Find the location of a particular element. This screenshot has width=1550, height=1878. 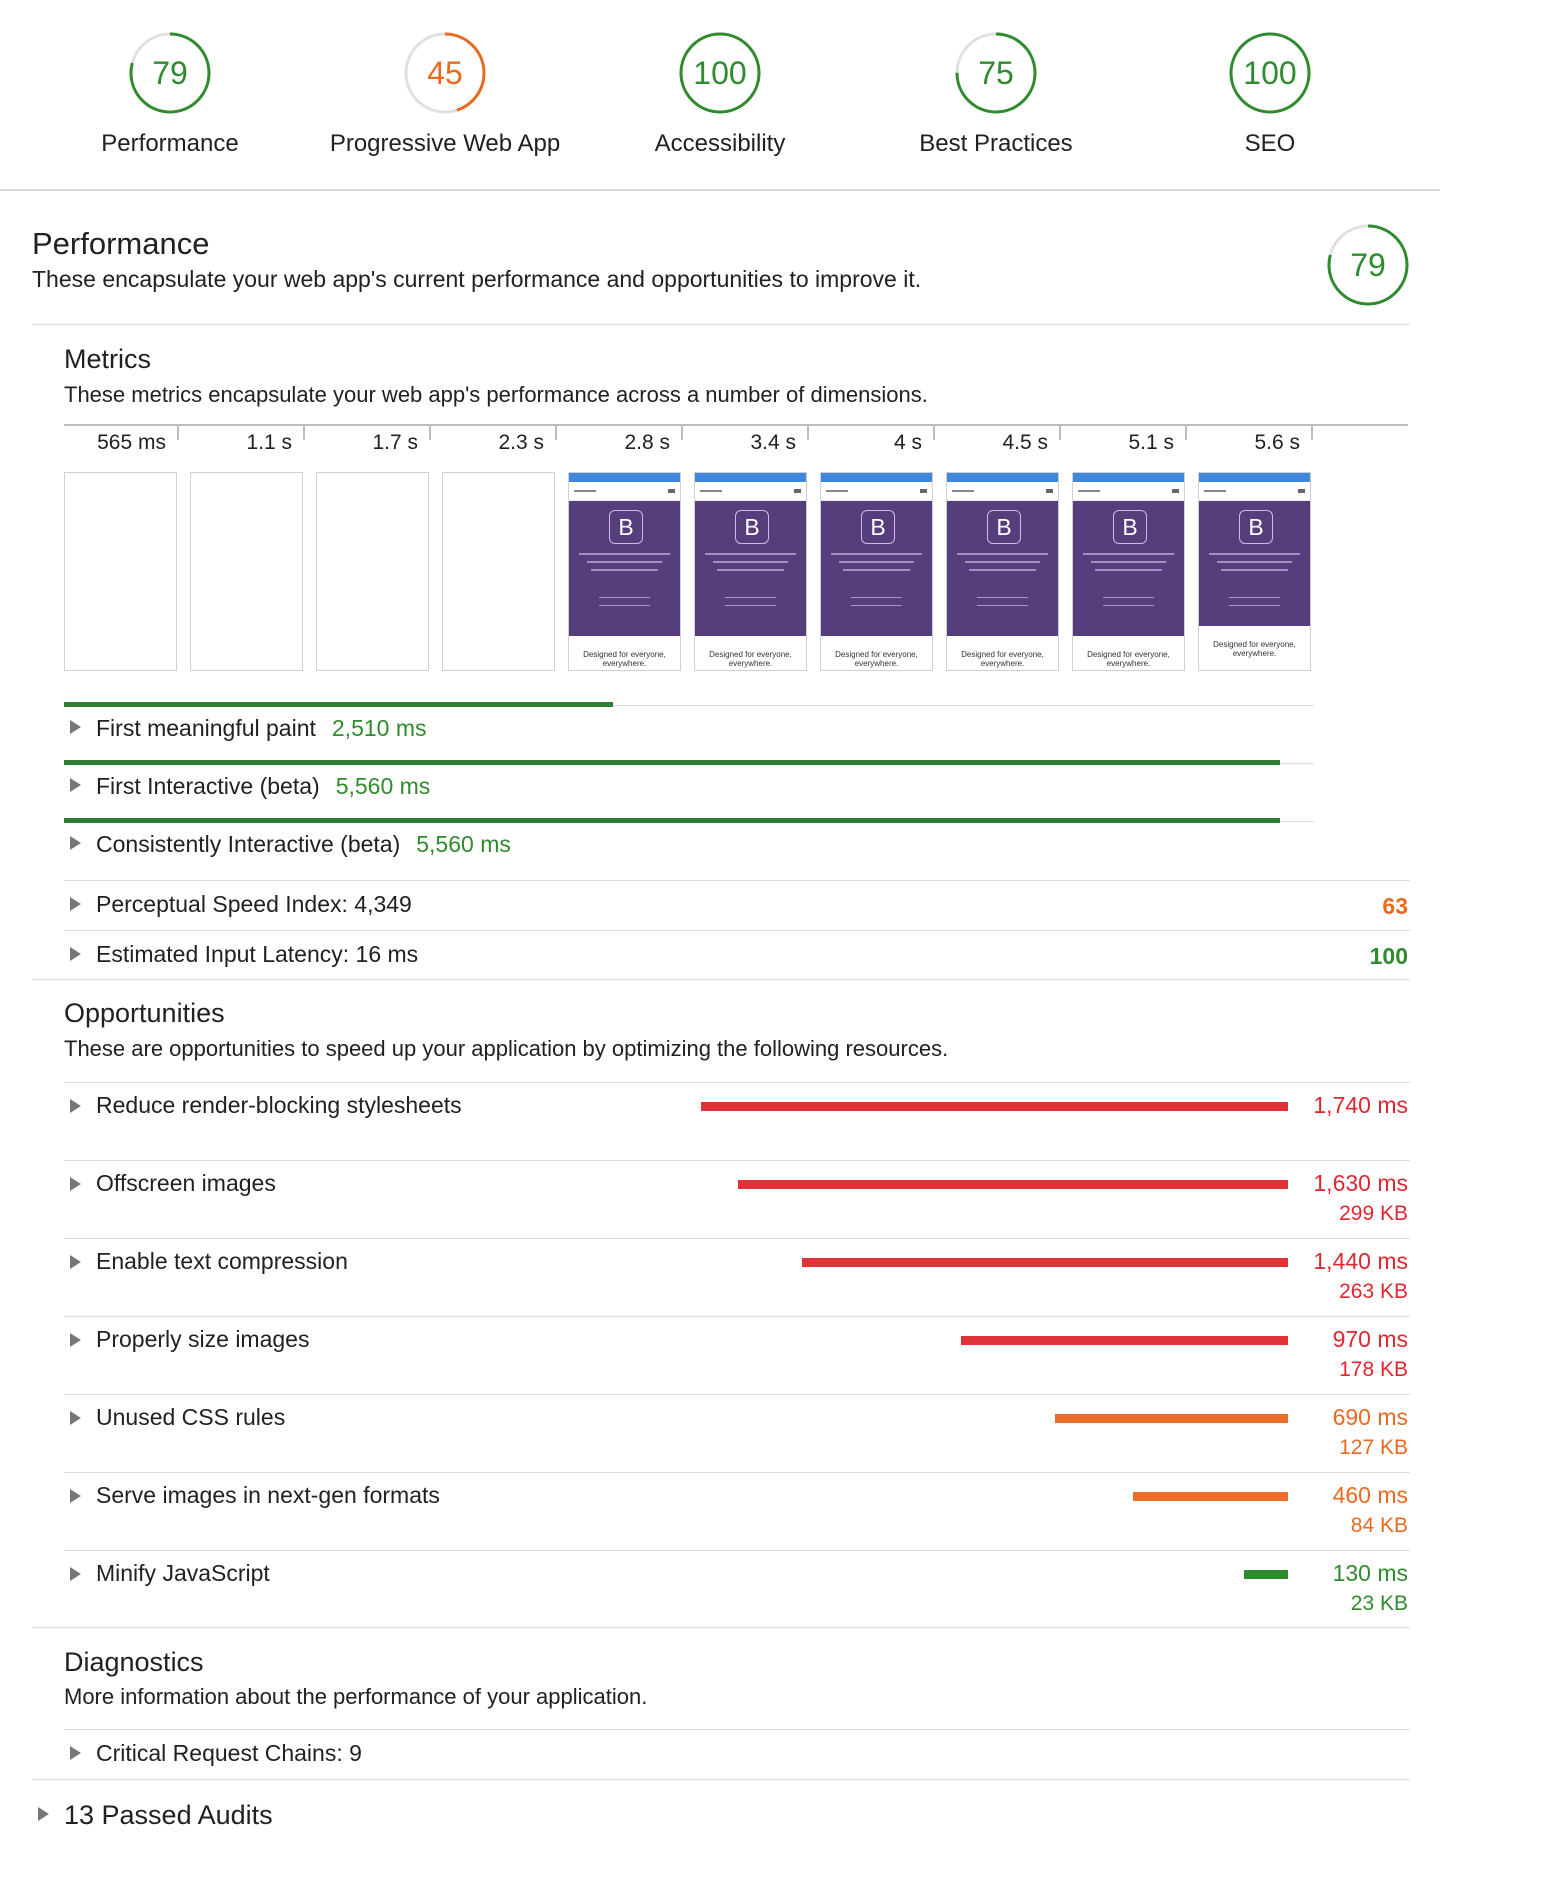

opportunity-row: Serve images in next-gen formats is located at coordinates (268, 1495).